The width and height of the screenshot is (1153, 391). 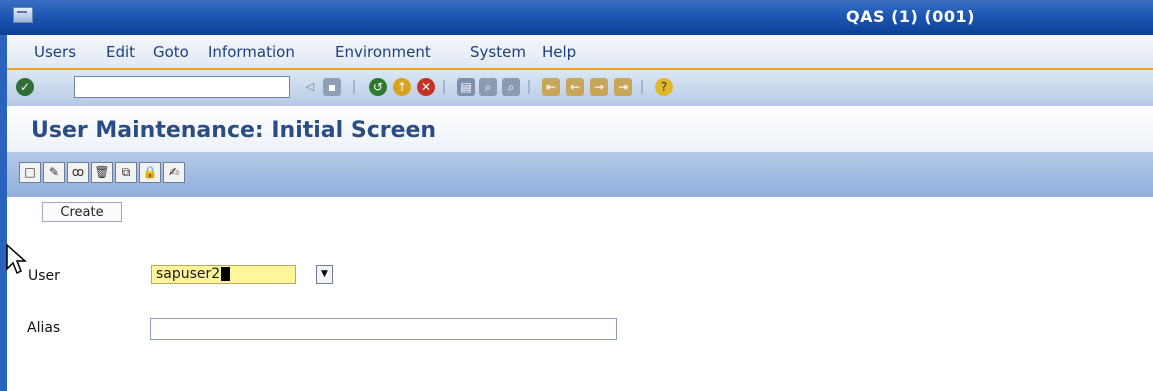 What do you see at coordinates (171, 52) in the screenshot?
I see `menu-goto: Goto` at bounding box center [171, 52].